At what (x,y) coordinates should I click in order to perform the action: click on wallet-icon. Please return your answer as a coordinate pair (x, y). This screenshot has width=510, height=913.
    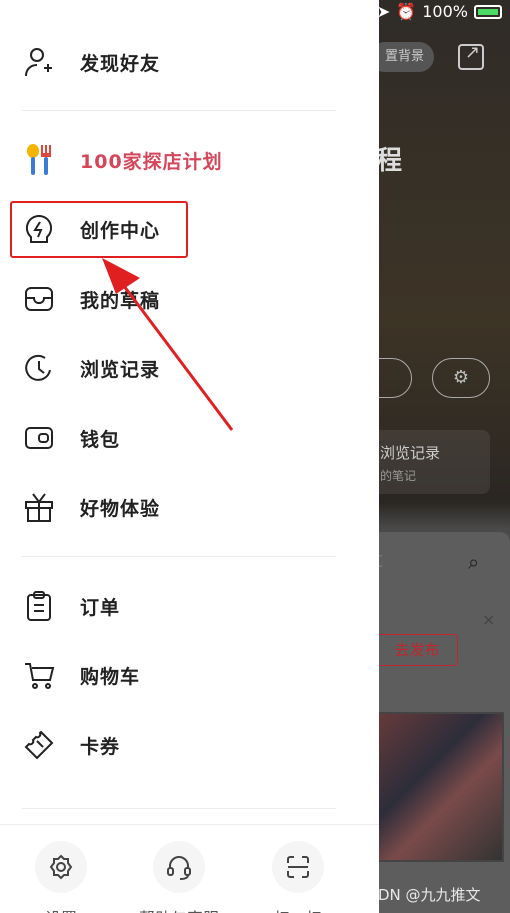
    Looking at the image, I should click on (39, 438).